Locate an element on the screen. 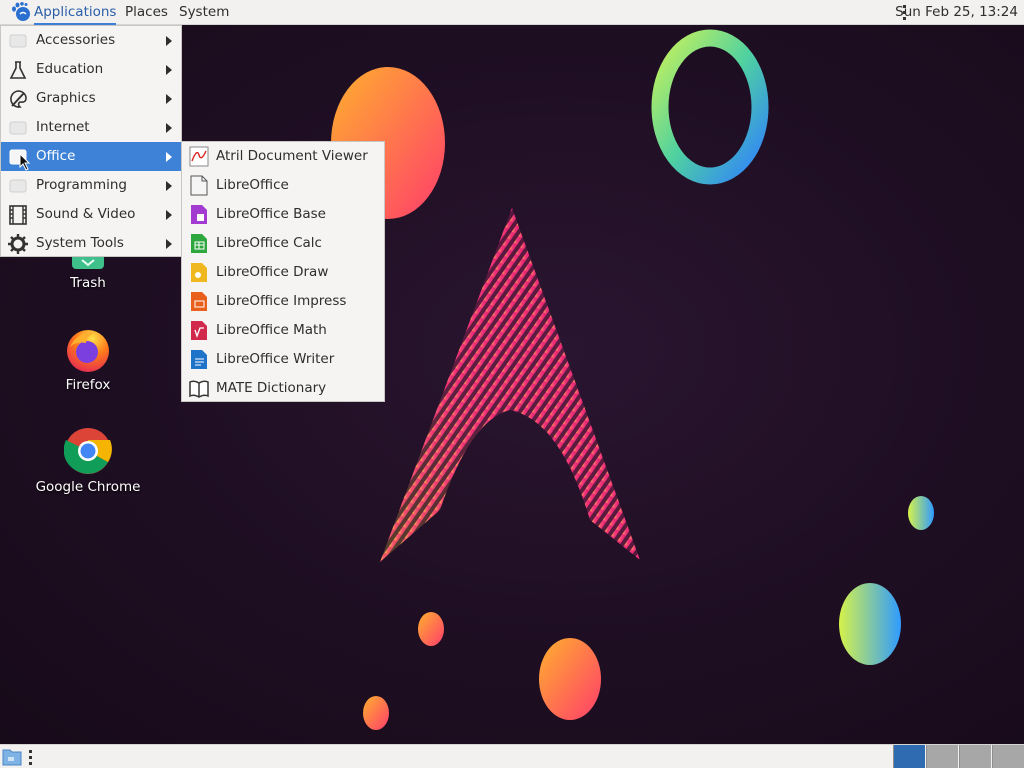  applications-menu-button: Applications is located at coordinates (63, 12).